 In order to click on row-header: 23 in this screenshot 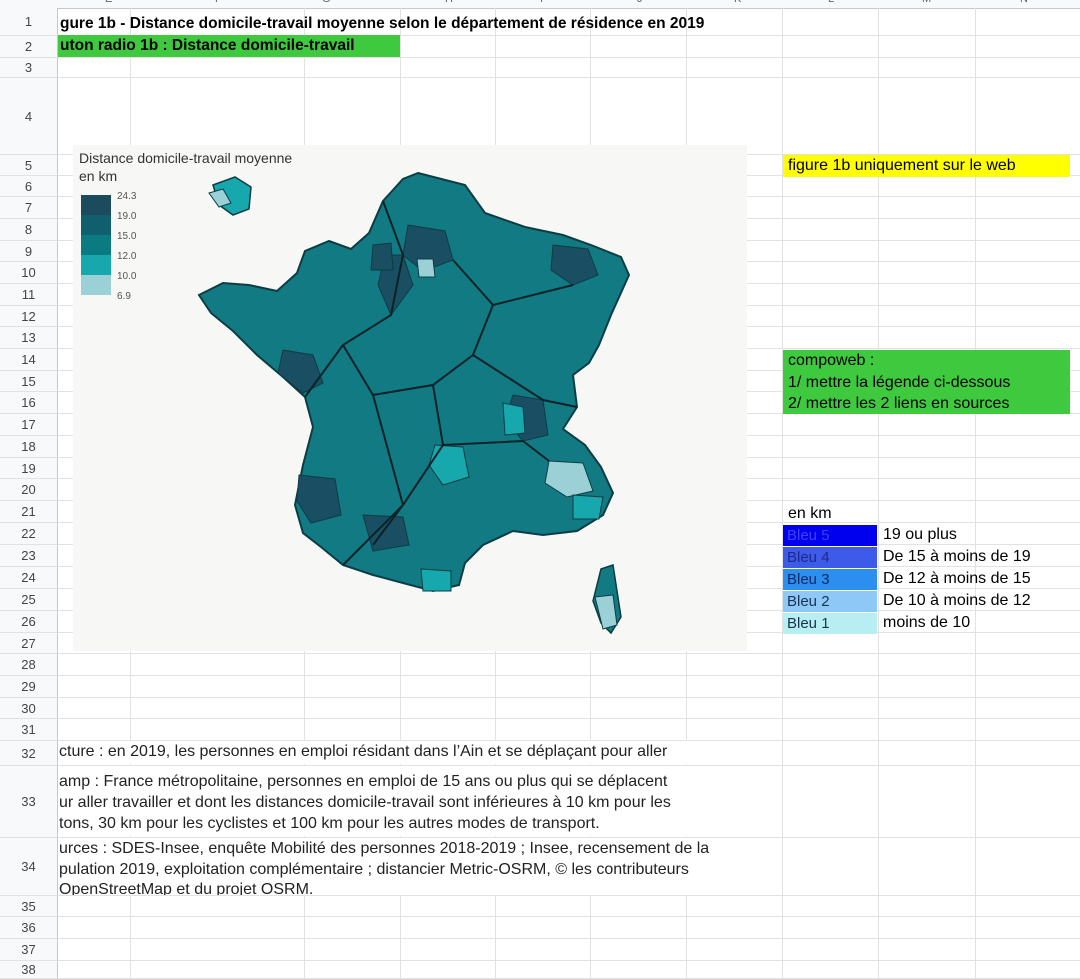, I will do `click(29, 556)`.